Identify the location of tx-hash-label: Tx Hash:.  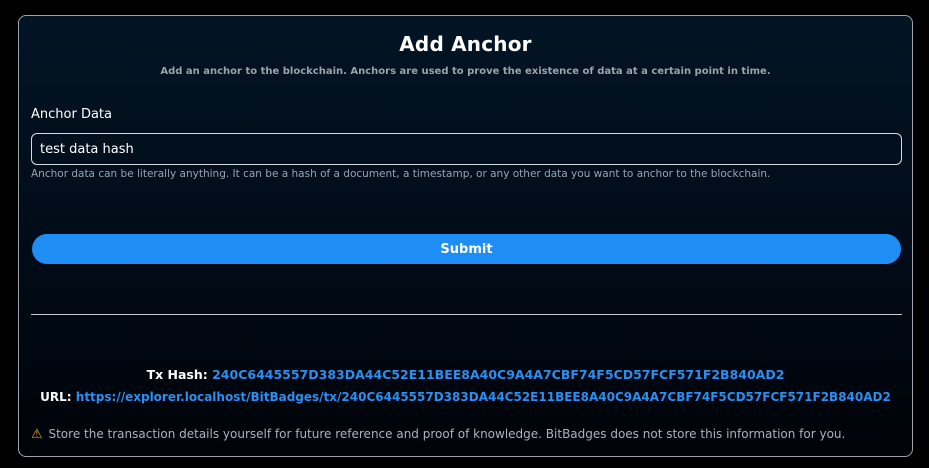
(177, 374).